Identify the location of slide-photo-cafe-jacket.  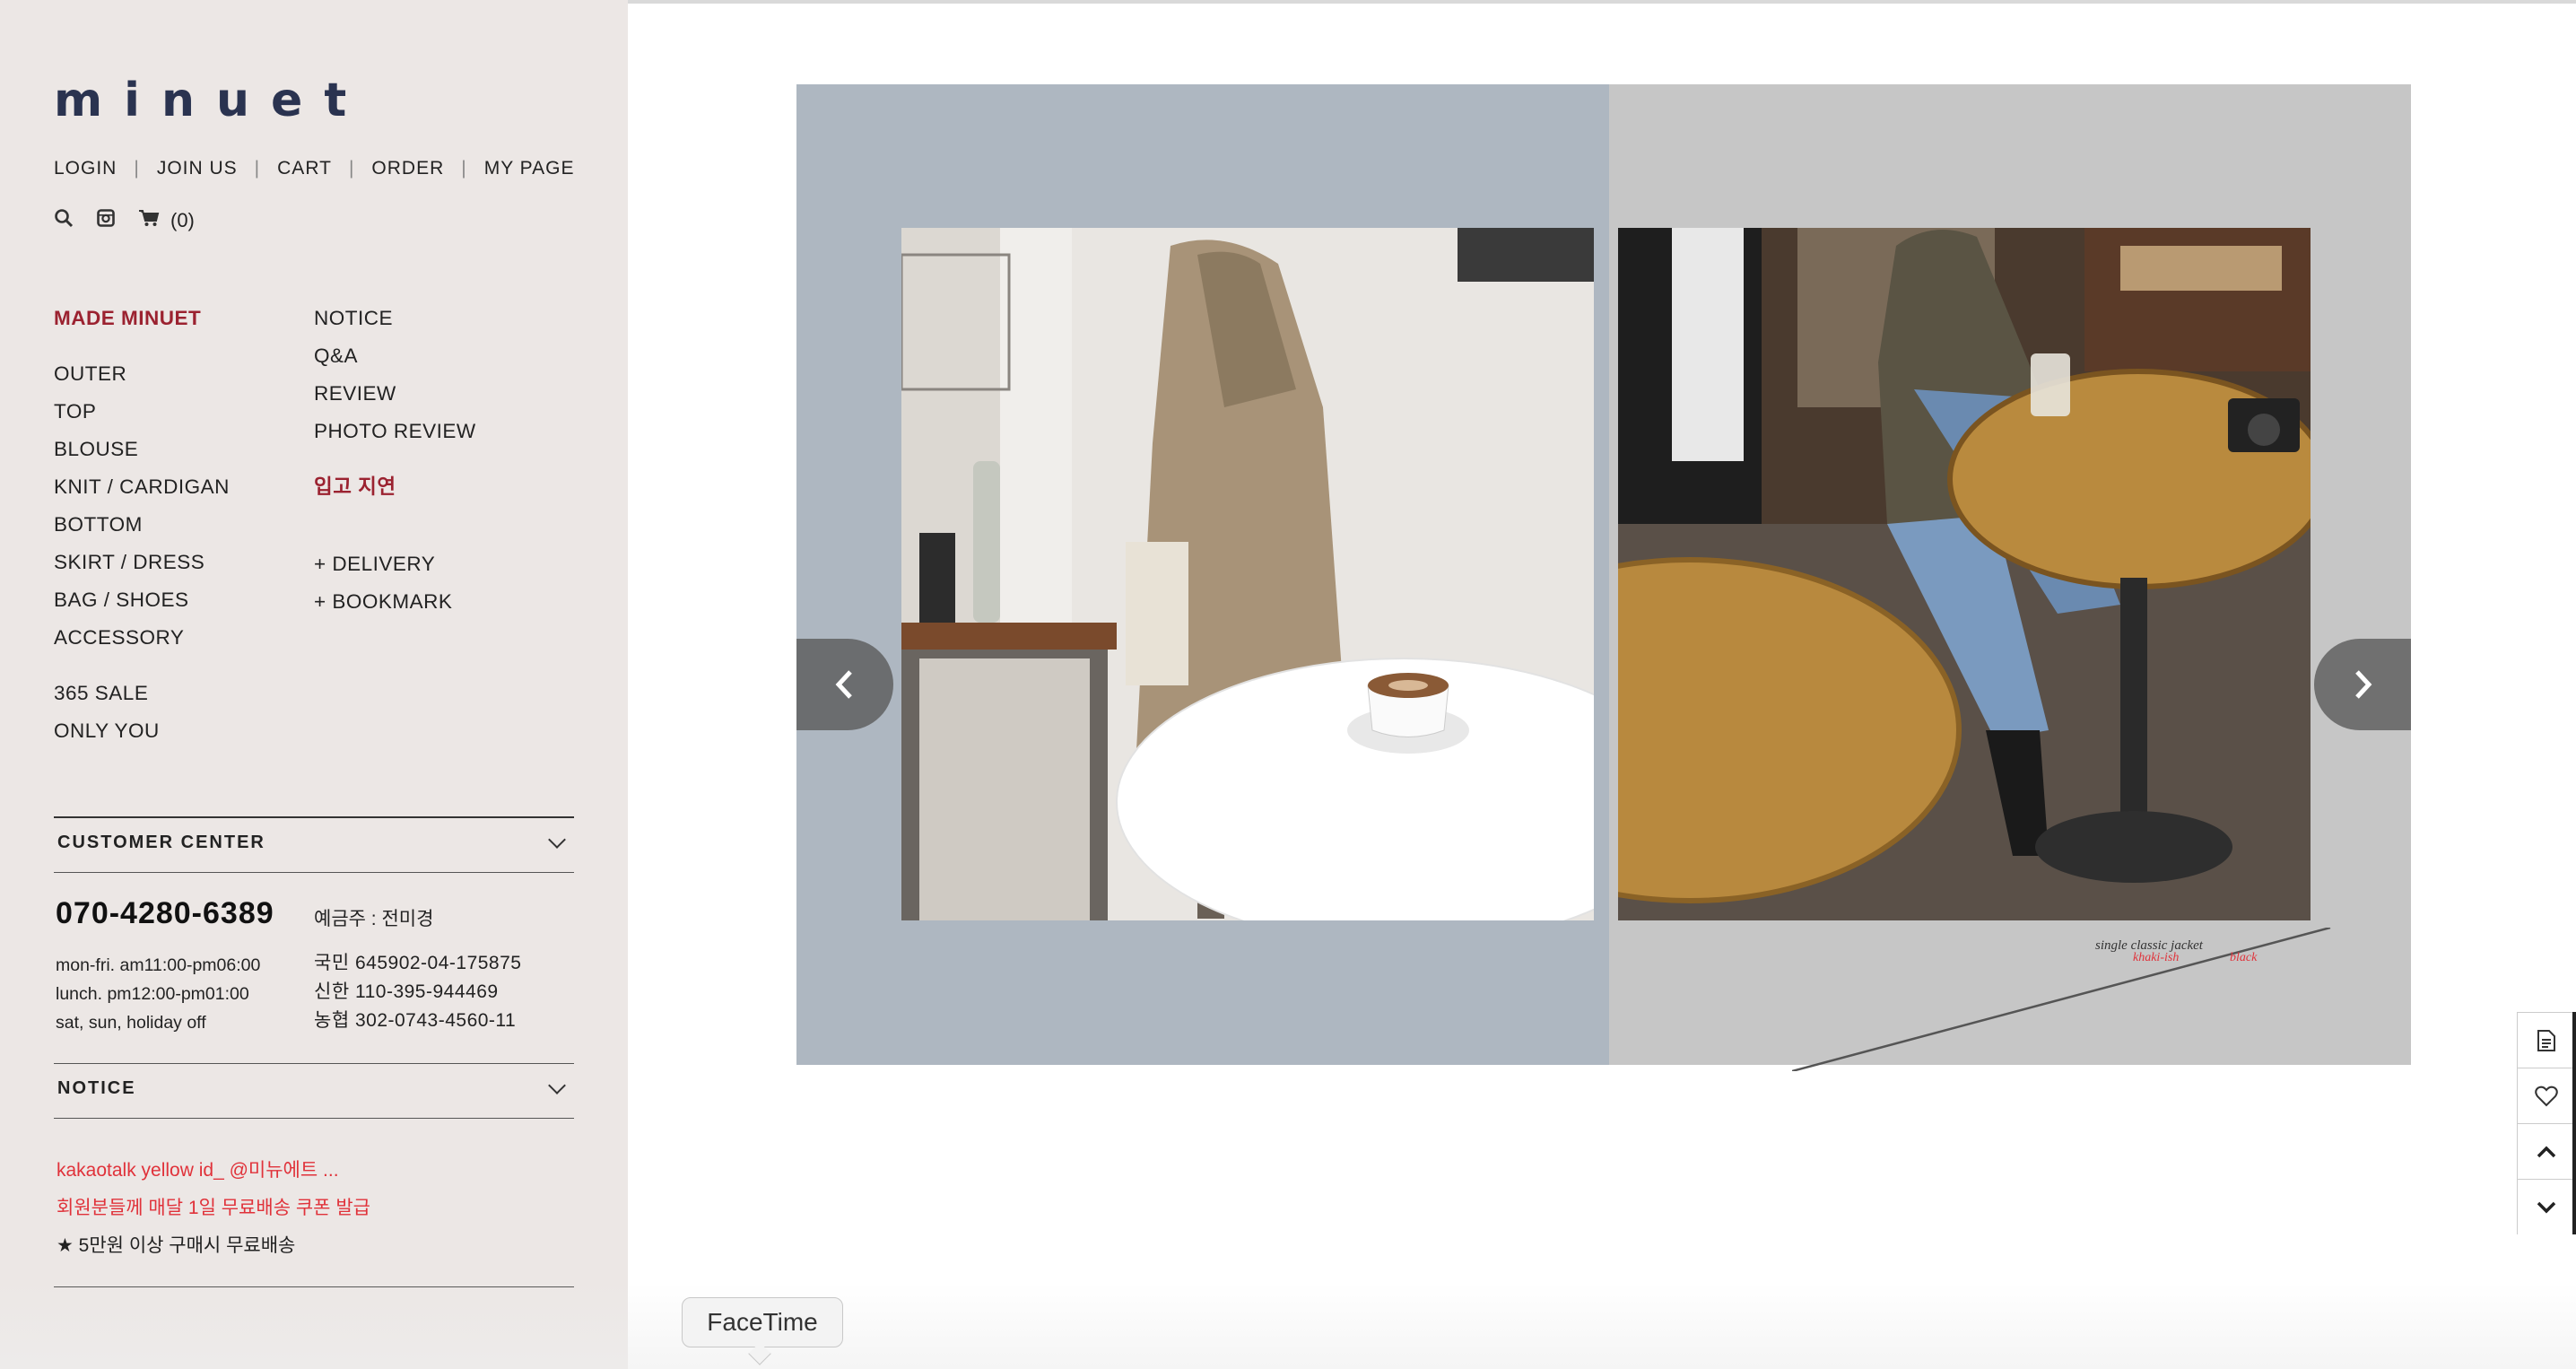
(1964, 574).